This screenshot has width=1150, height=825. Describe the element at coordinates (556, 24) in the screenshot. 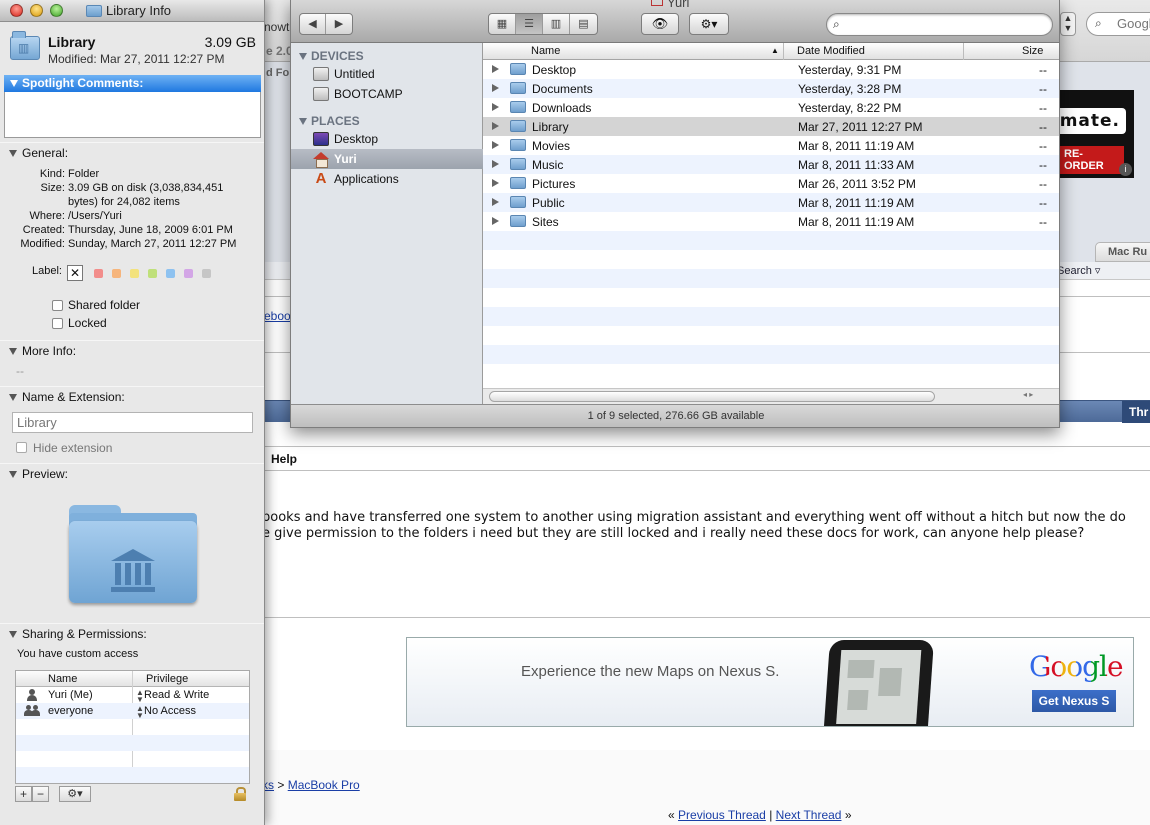

I see `column-view-button: ▥` at that location.